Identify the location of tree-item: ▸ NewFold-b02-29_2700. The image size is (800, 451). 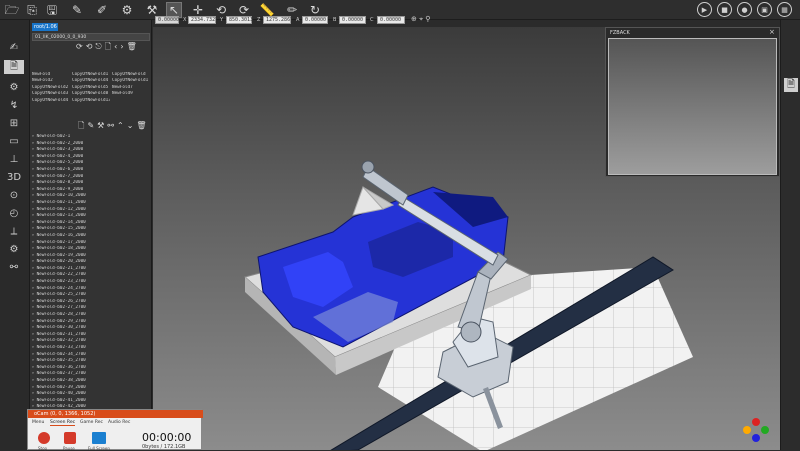
(91, 322).